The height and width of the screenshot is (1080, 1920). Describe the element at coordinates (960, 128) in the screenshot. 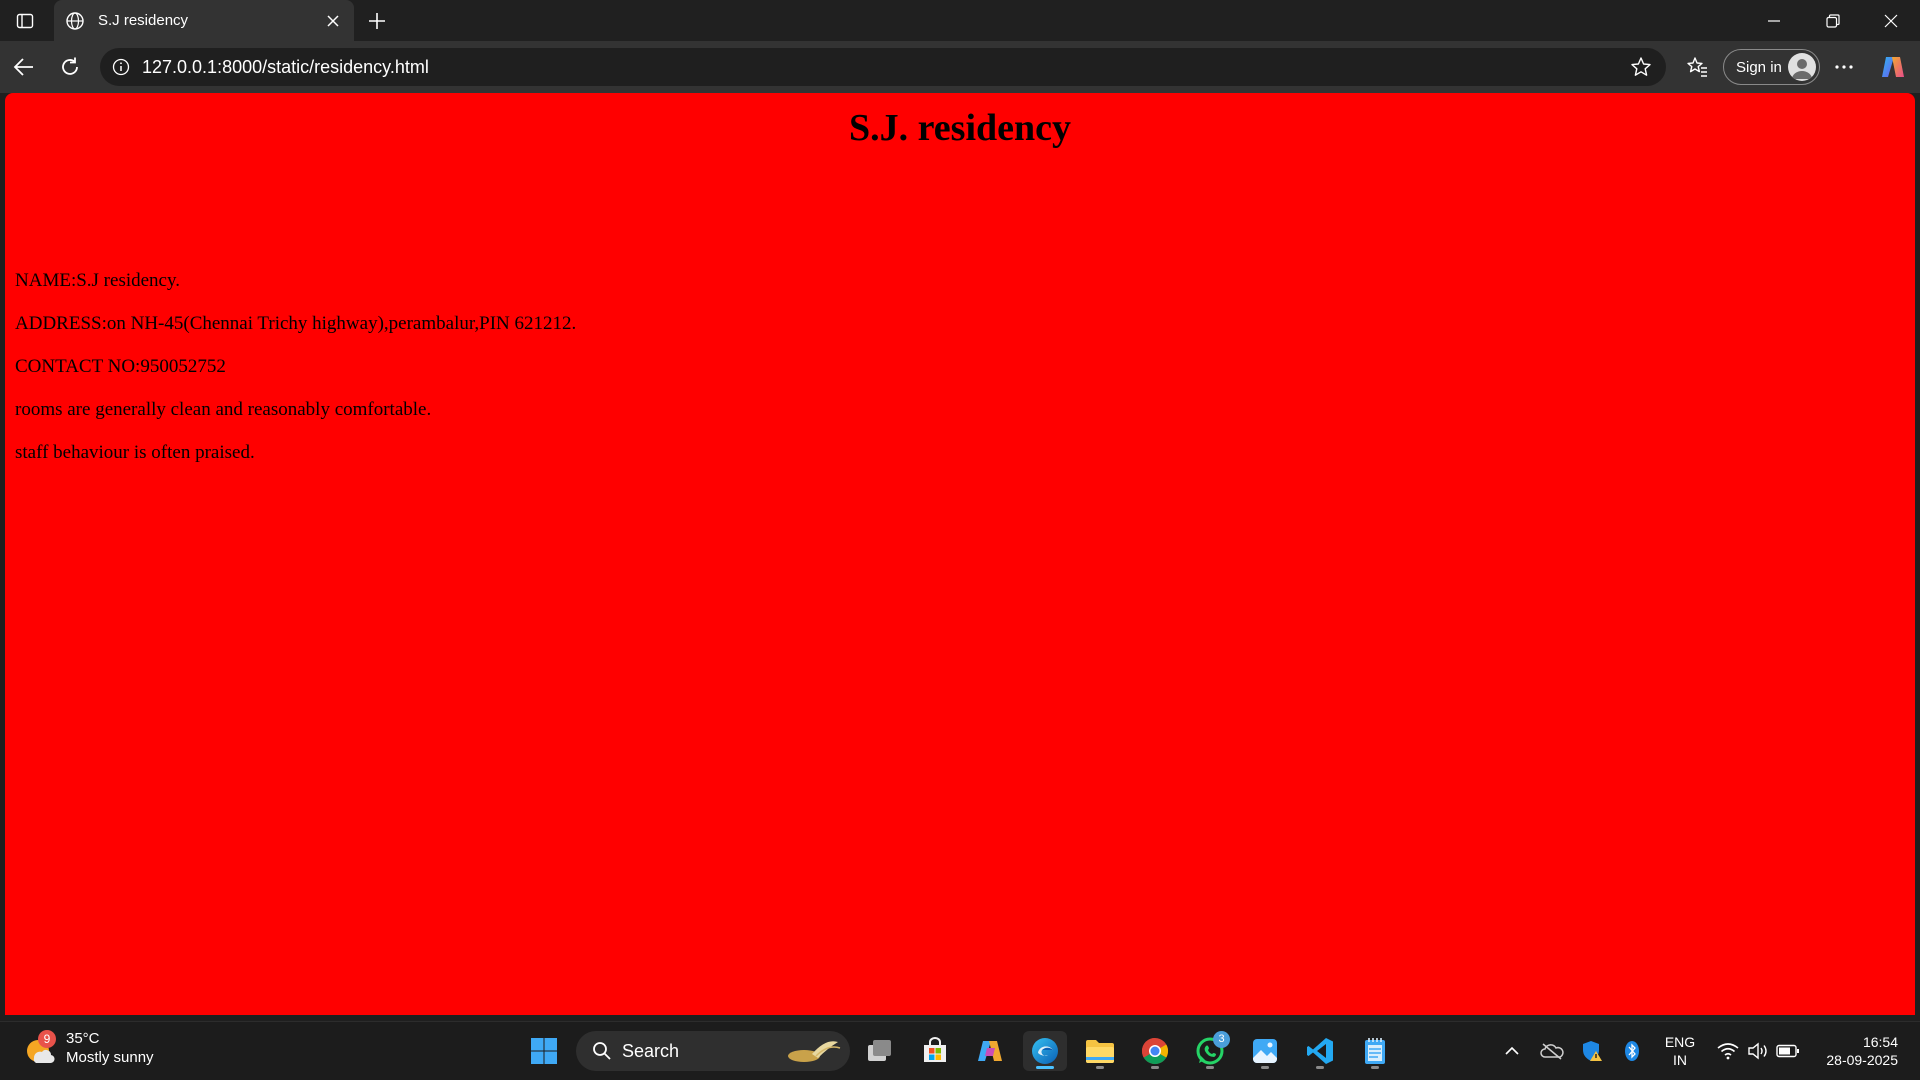

I see `page-heading: S.J. residency` at that location.